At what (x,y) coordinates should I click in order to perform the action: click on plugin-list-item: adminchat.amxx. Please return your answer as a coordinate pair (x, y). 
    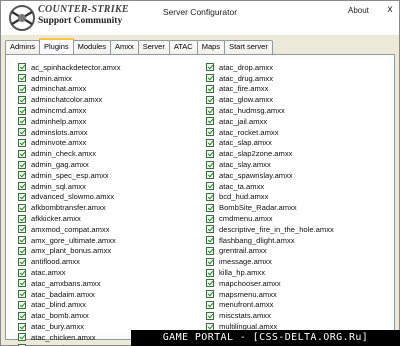
    Looking at the image, I should click on (108, 89).